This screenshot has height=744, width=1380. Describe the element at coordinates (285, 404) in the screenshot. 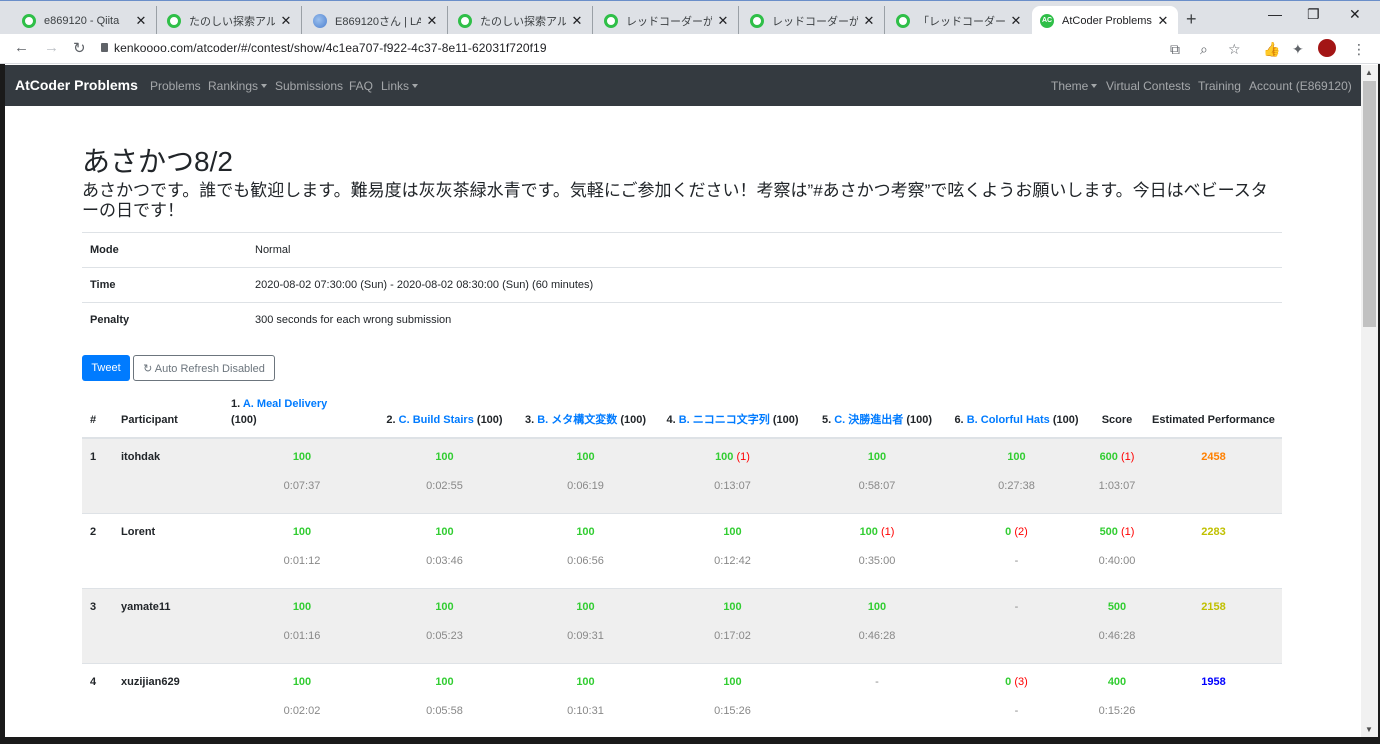

I see `problem-link: A. Meal Delivery` at that location.